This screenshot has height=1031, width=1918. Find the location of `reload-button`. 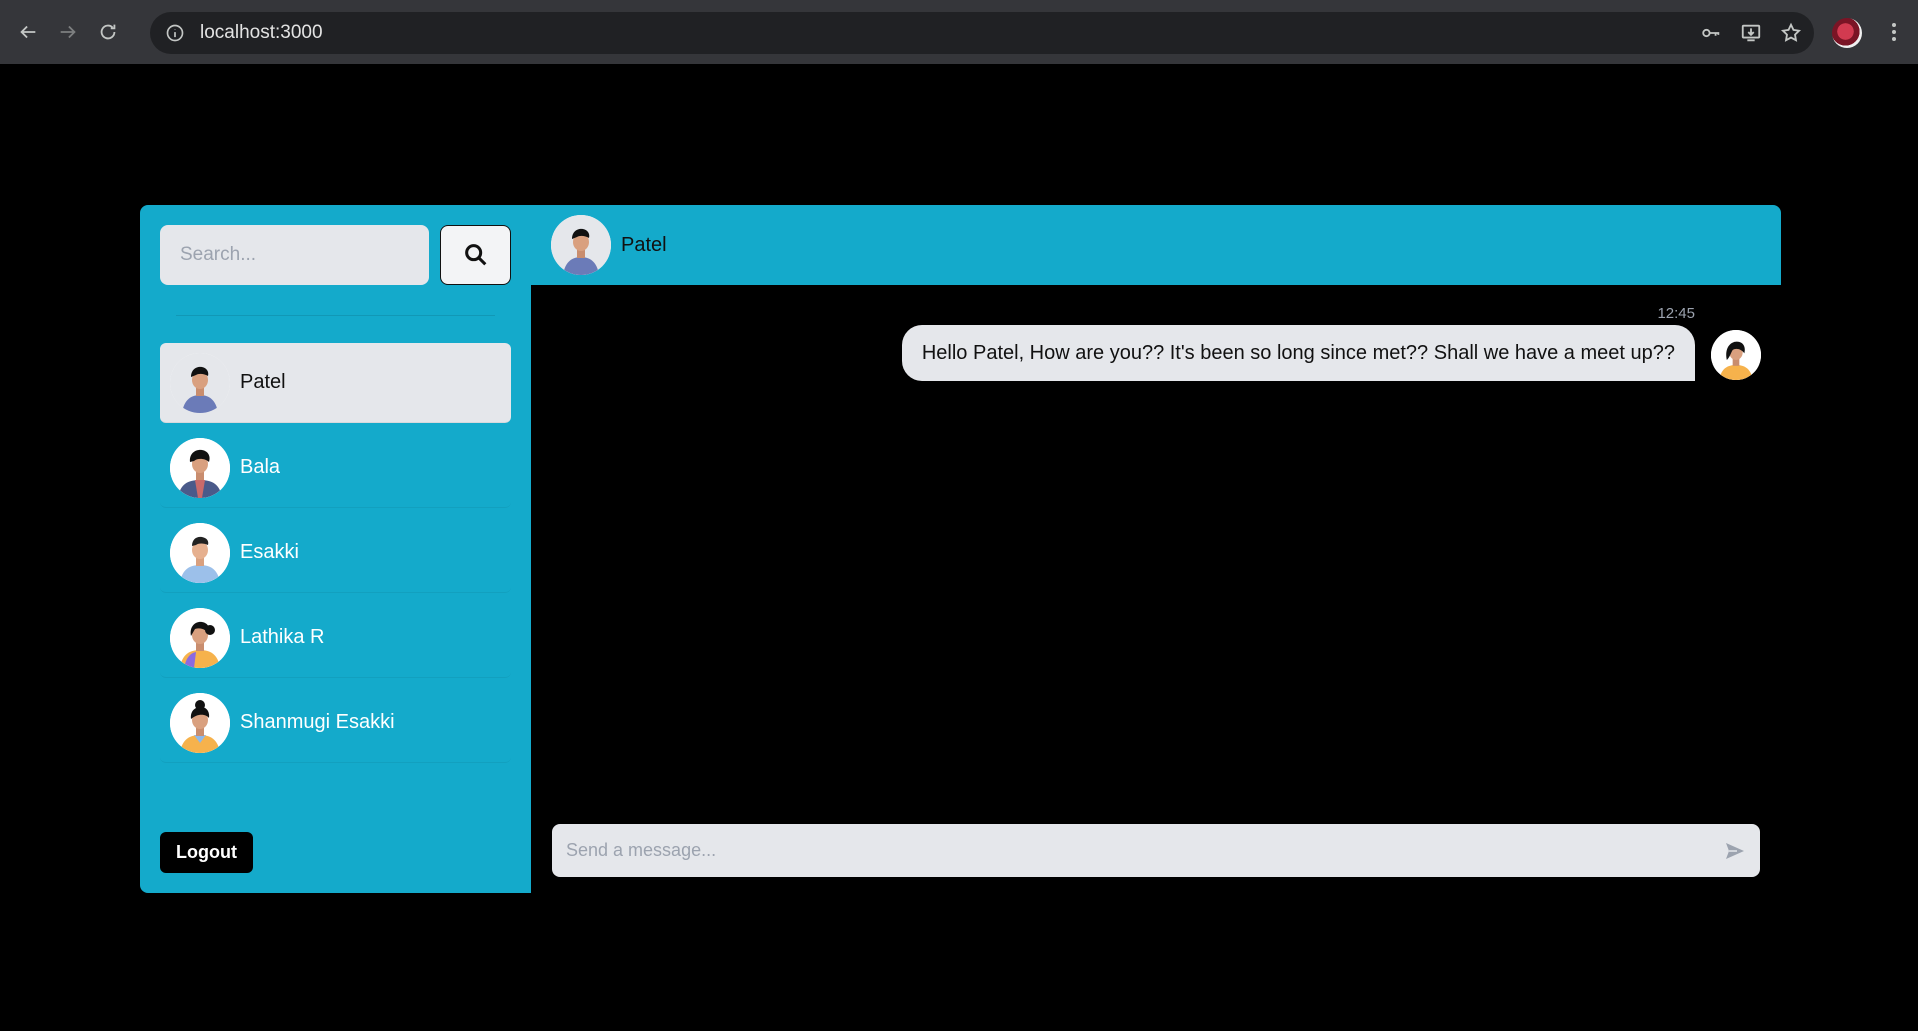

reload-button is located at coordinates (108, 32).